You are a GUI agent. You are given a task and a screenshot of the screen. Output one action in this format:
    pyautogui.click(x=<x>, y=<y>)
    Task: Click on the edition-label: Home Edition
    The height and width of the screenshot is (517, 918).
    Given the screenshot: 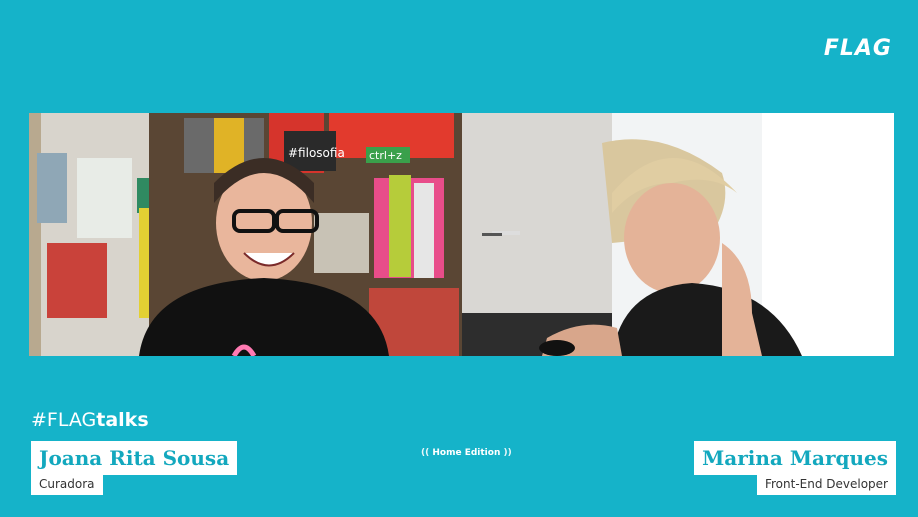 What is the action you would take?
    pyautogui.click(x=466, y=453)
    